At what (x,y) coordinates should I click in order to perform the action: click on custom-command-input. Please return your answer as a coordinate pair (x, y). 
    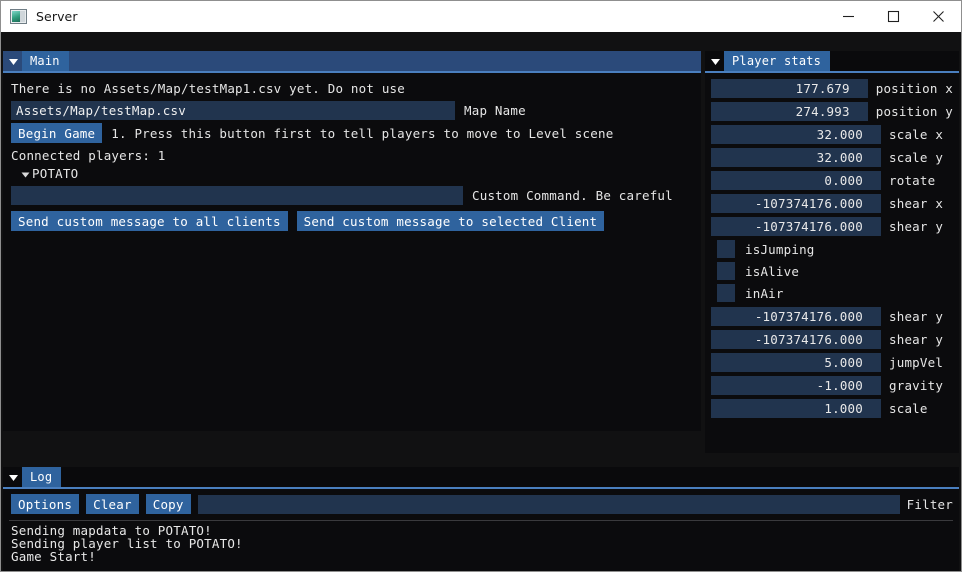
    Looking at the image, I should click on (237, 195).